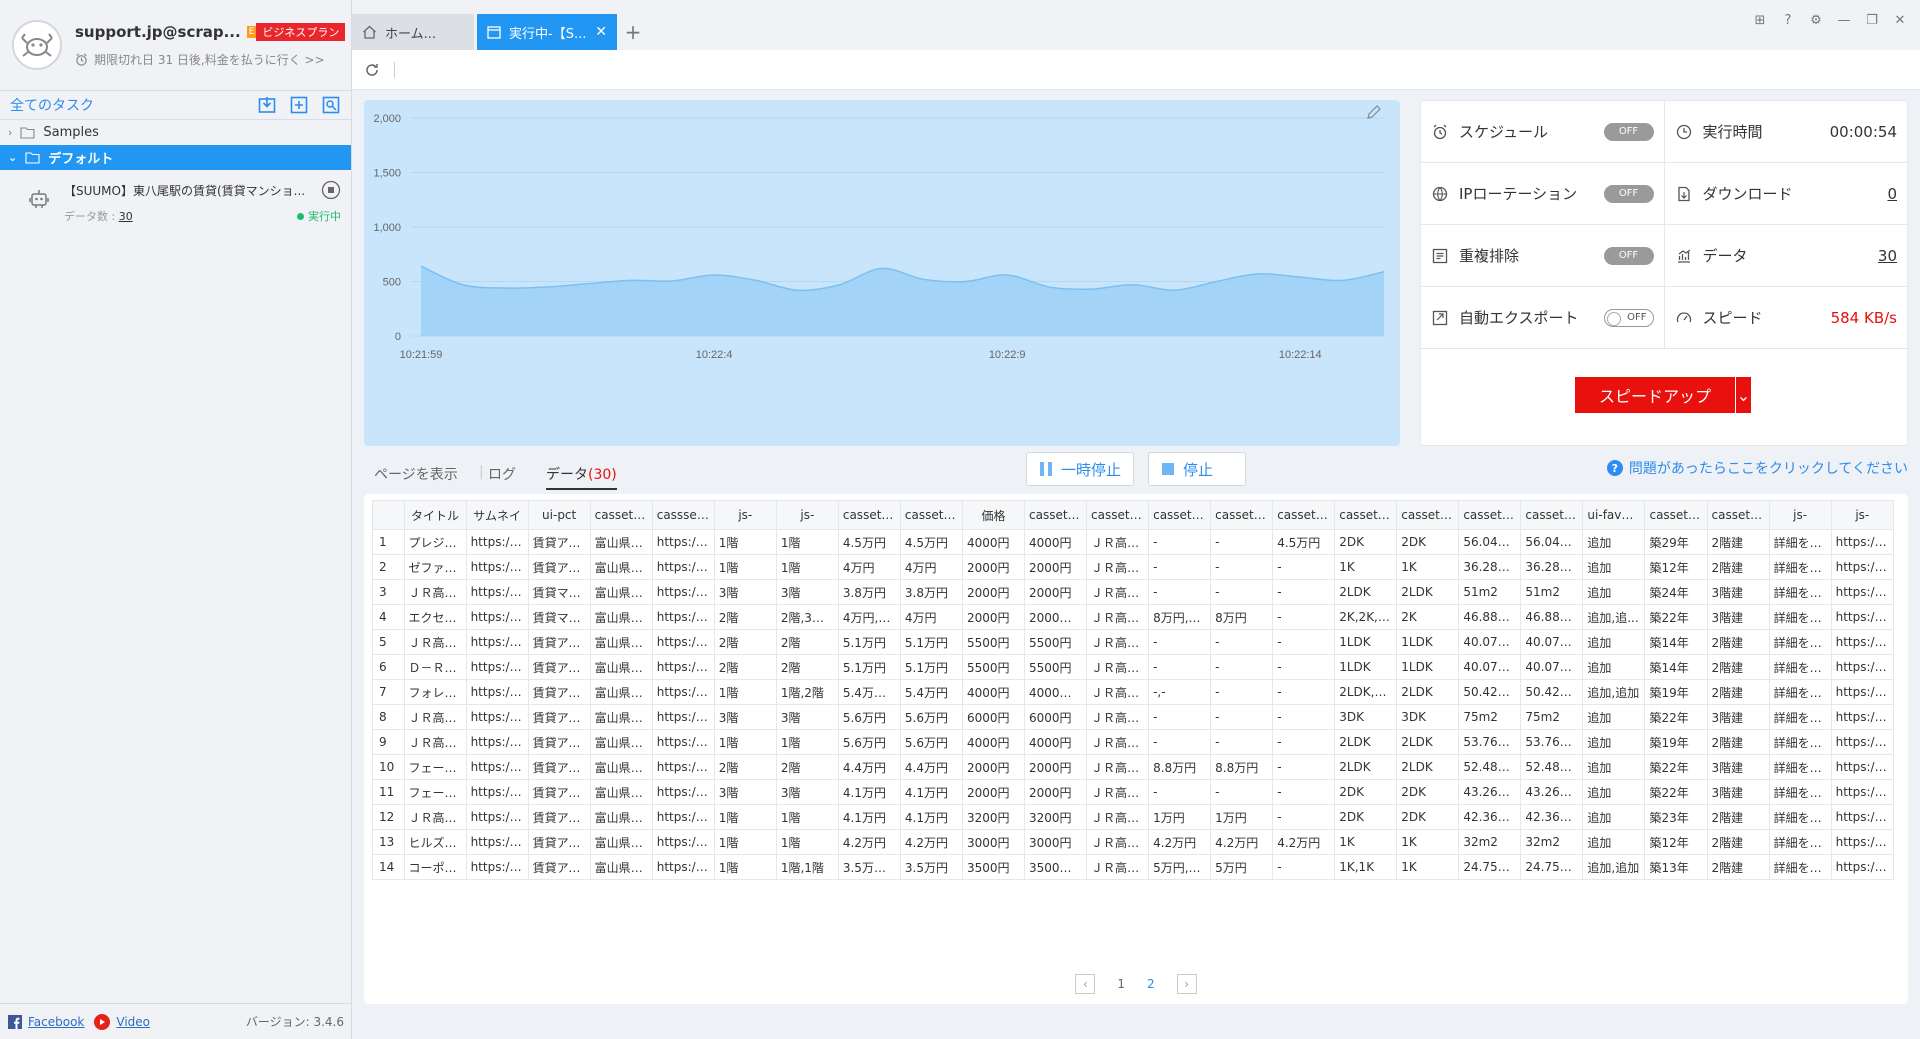  Describe the element at coordinates (133, 1022) in the screenshot. I see `video-link: Video` at that location.